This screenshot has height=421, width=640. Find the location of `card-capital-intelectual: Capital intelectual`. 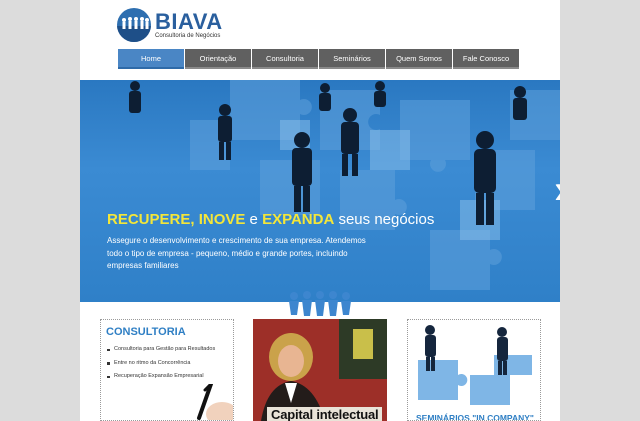

card-capital-intelectual: Capital intelectual is located at coordinates (320, 370).